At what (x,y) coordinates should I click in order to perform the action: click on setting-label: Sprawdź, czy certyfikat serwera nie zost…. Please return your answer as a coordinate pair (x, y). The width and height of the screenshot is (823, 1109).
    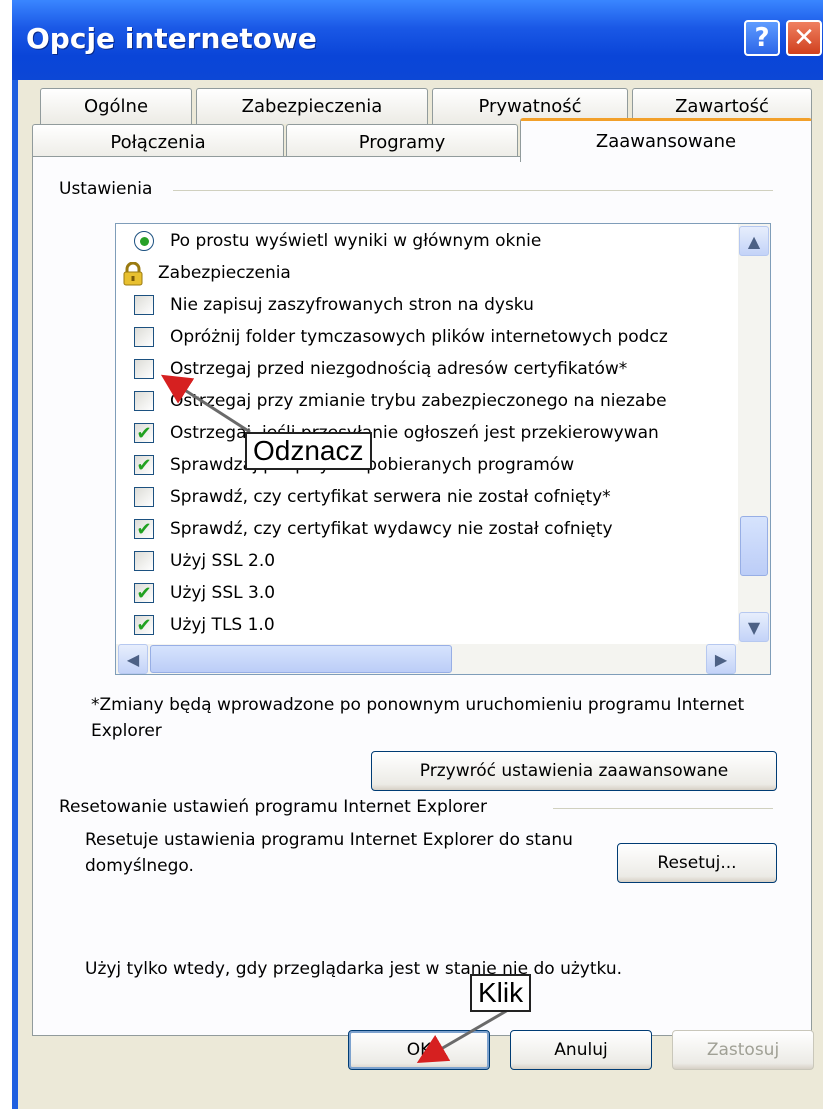
    Looking at the image, I should click on (390, 497).